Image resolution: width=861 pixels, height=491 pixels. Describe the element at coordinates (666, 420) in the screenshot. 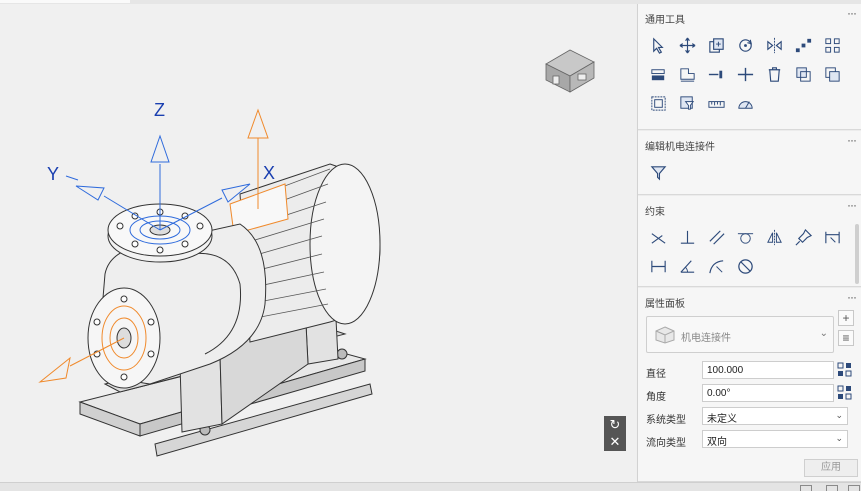

I see `system-type-label: 系统类型` at that location.